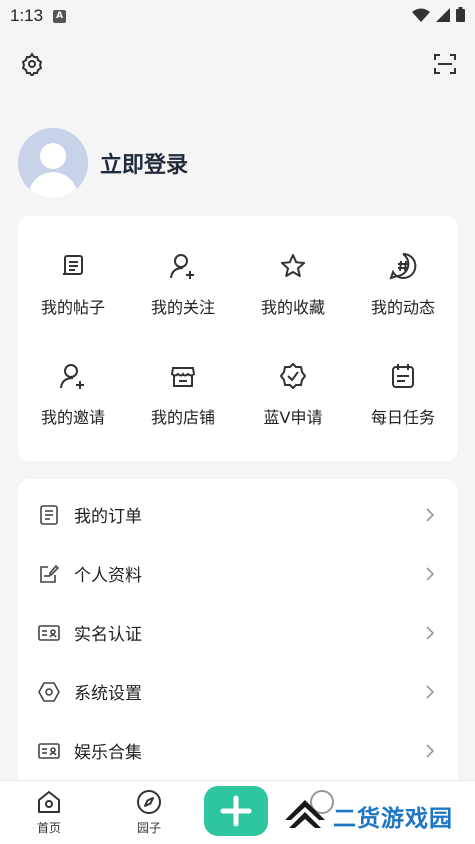 The width and height of the screenshot is (475, 844). Describe the element at coordinates (108, 753) in the screenshot. I see `list-item-label: 娱乐合集` at that location.